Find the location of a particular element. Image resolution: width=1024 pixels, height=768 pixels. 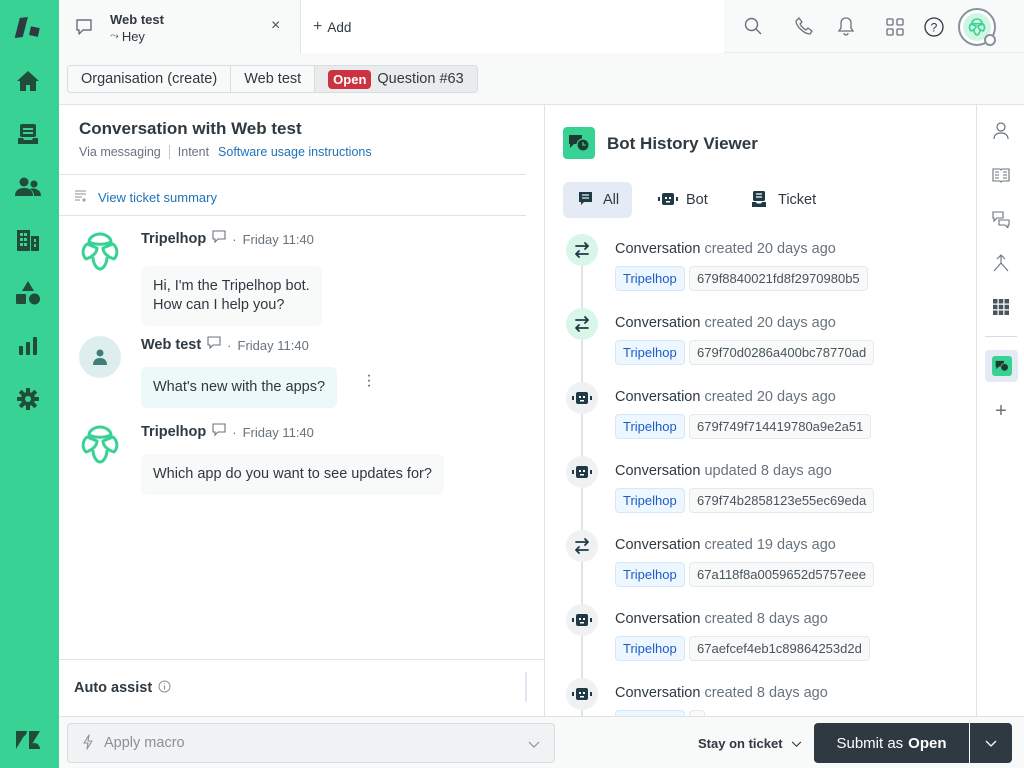

conversation-id-tag: 679f749f714419780a9e2a51 is located at coordinates (780, 426).